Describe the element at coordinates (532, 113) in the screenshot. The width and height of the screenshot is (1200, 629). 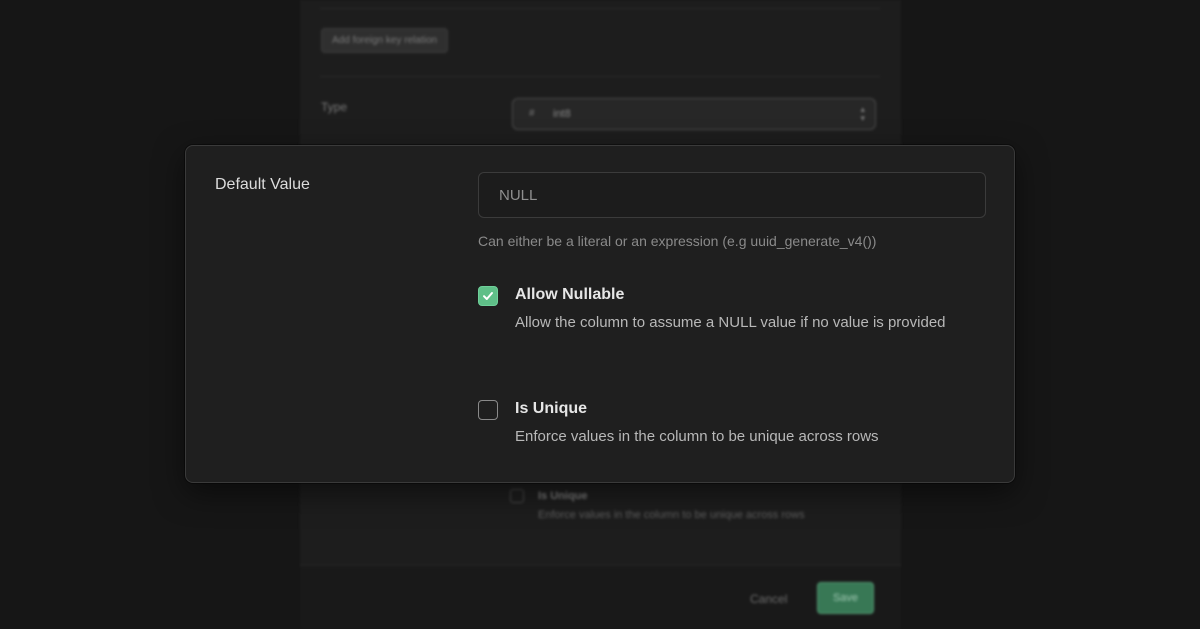
I see `hash-icon: #` at that location.